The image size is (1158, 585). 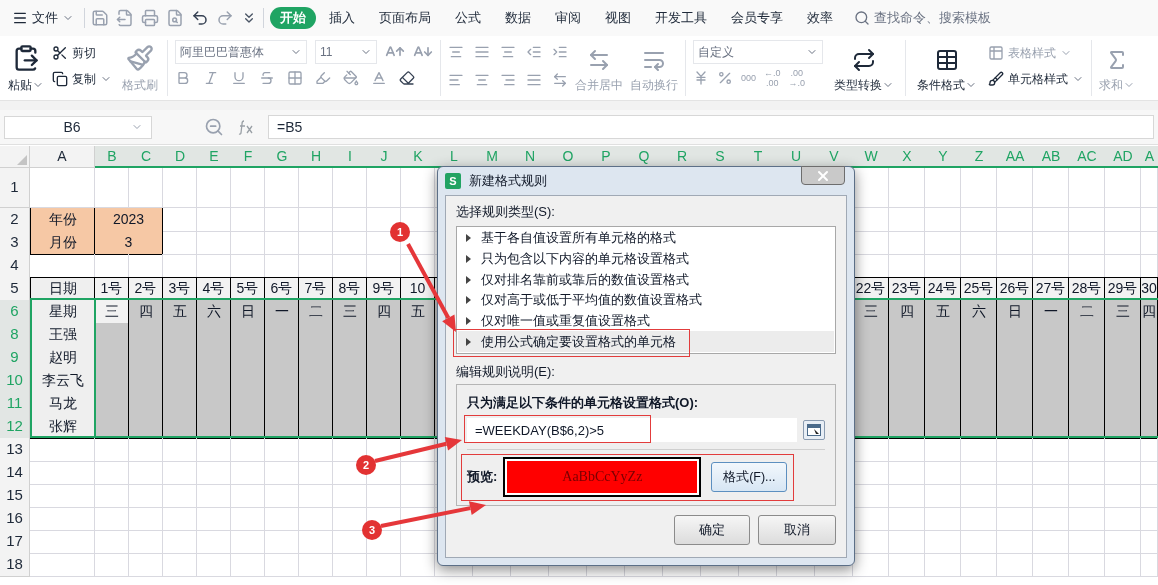 What do you see at coordinates (720, 157) in the screenshot?
I see `column-header: S` at bounding box center [720, 157].